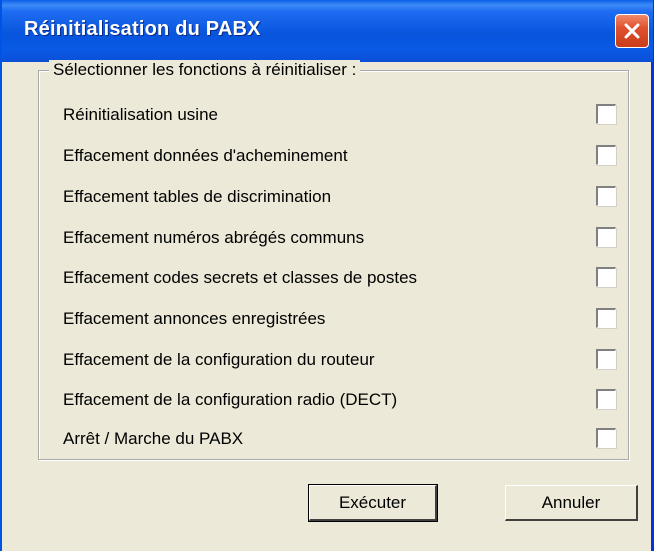  What do you see at coordinates (339, 319) in the screenshot?
I see `option-announcements: Effacement annonces enregistrées` at bounding box center [339, 319].